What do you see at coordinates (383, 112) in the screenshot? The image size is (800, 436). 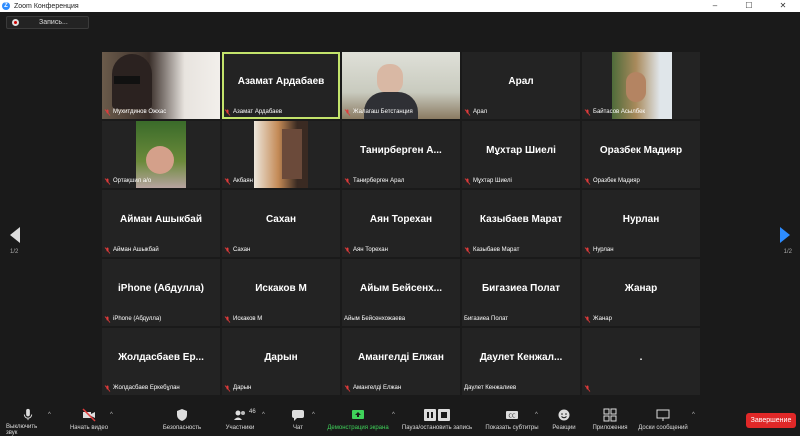 I see `participant-caption-label: Жалагаш Бетстанция` at bounding box center [383, 112].